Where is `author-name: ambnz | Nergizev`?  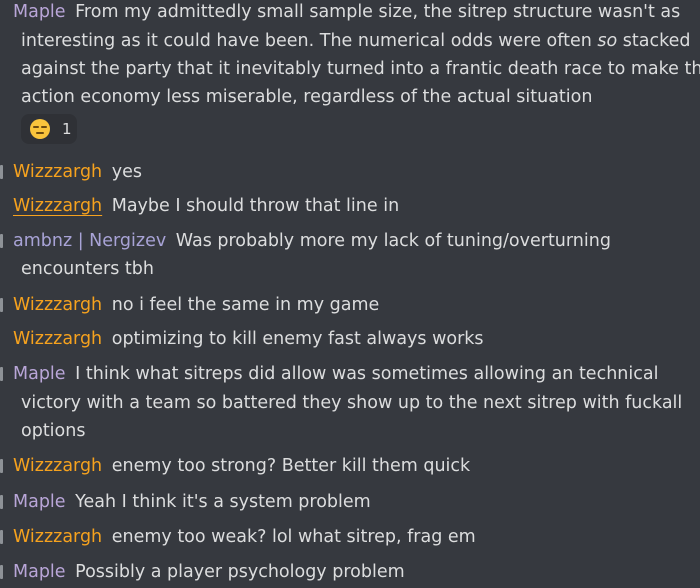
author-name: ambnz | Nergizev is located at coordinates (89, 241).